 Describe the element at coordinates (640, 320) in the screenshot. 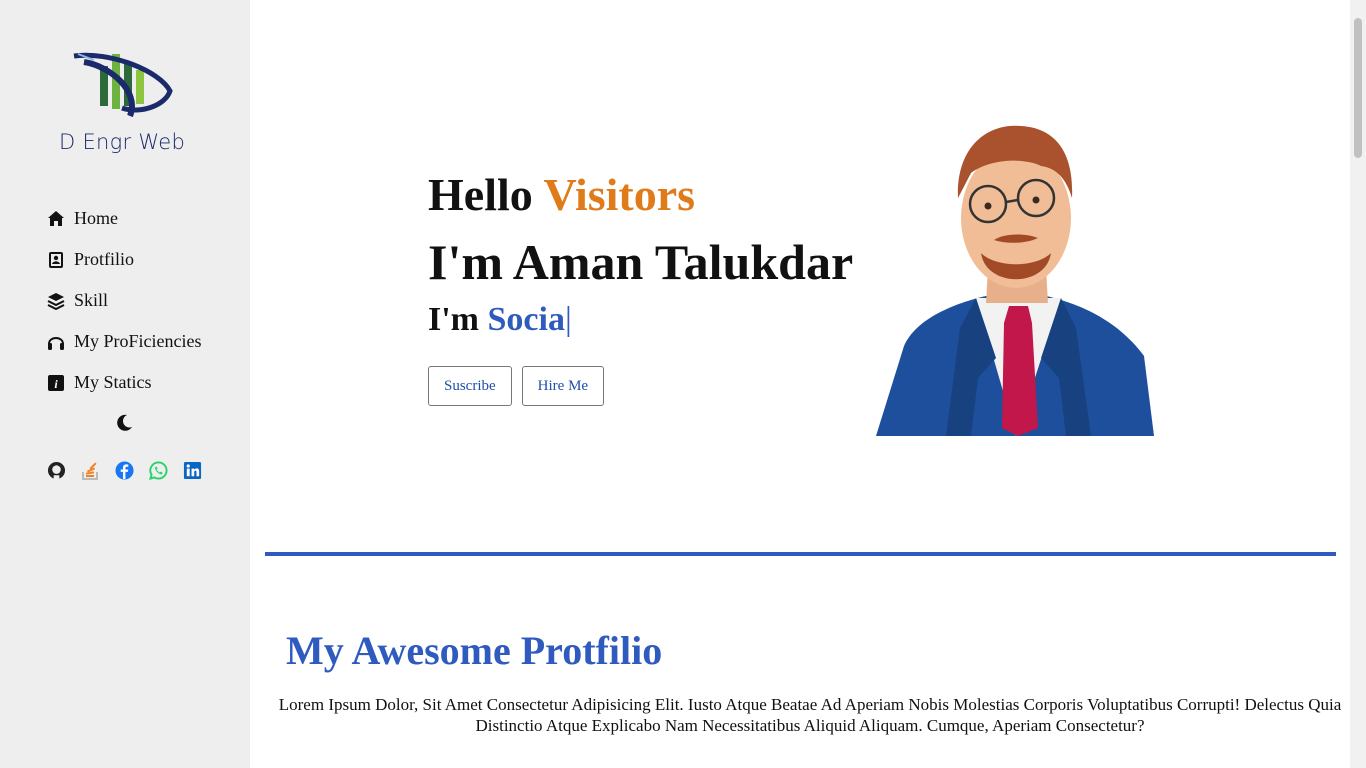

I see `hero-role: I'm Socia|` at that location.